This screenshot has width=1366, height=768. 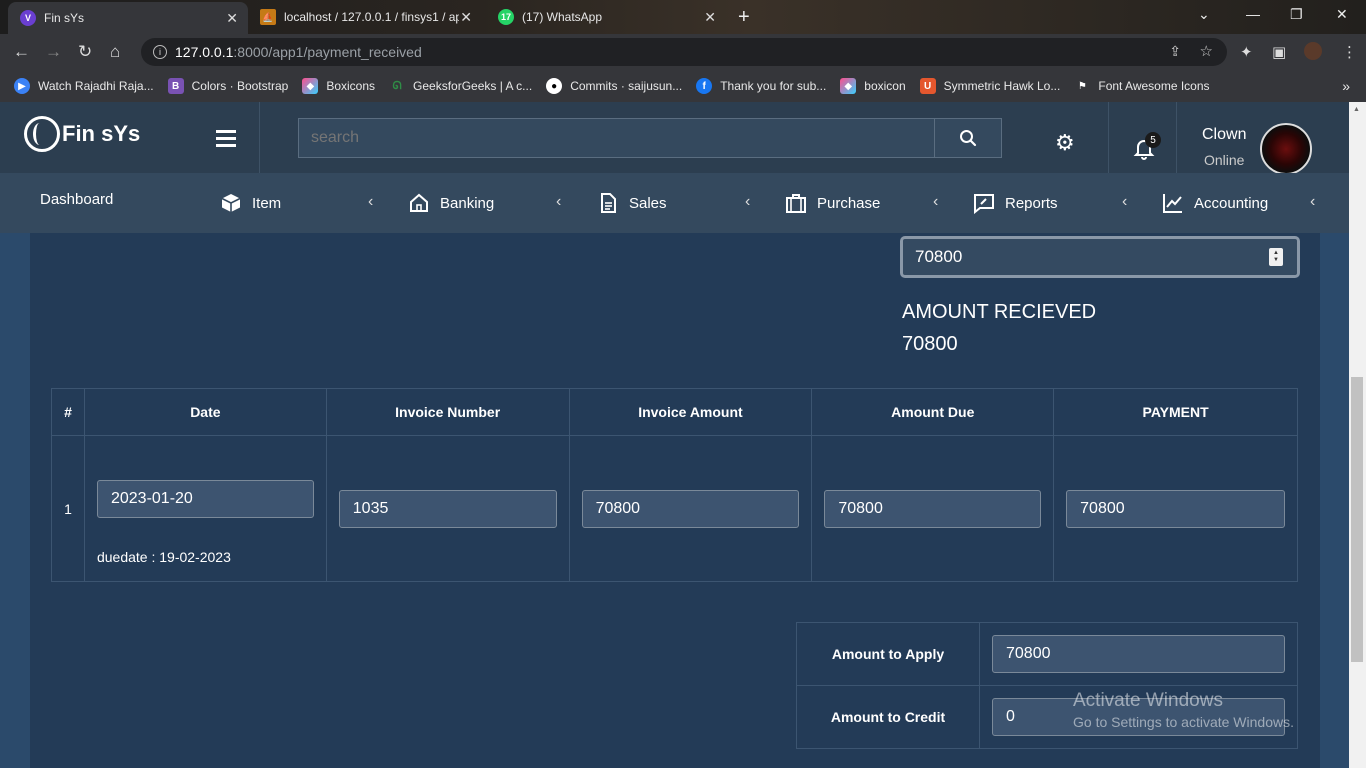 I want to click on finsys-tab-icon: V, so click(x=28, y=18).